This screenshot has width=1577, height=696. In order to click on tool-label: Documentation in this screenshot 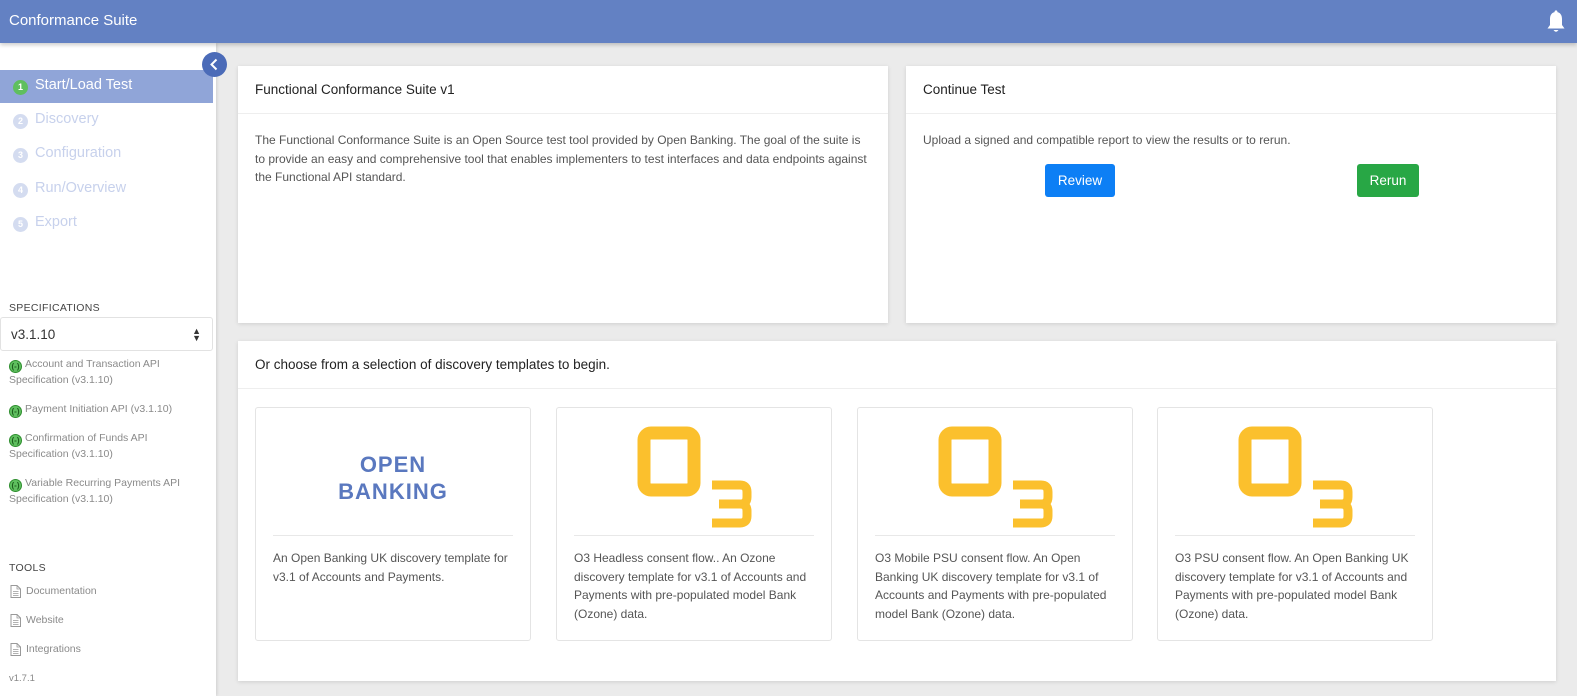, I will do `click(61, 591)`.